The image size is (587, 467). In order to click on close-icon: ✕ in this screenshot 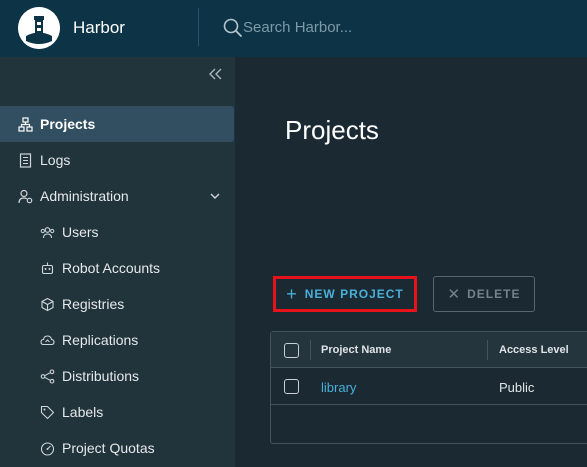, I will do `click(454, 294)`.